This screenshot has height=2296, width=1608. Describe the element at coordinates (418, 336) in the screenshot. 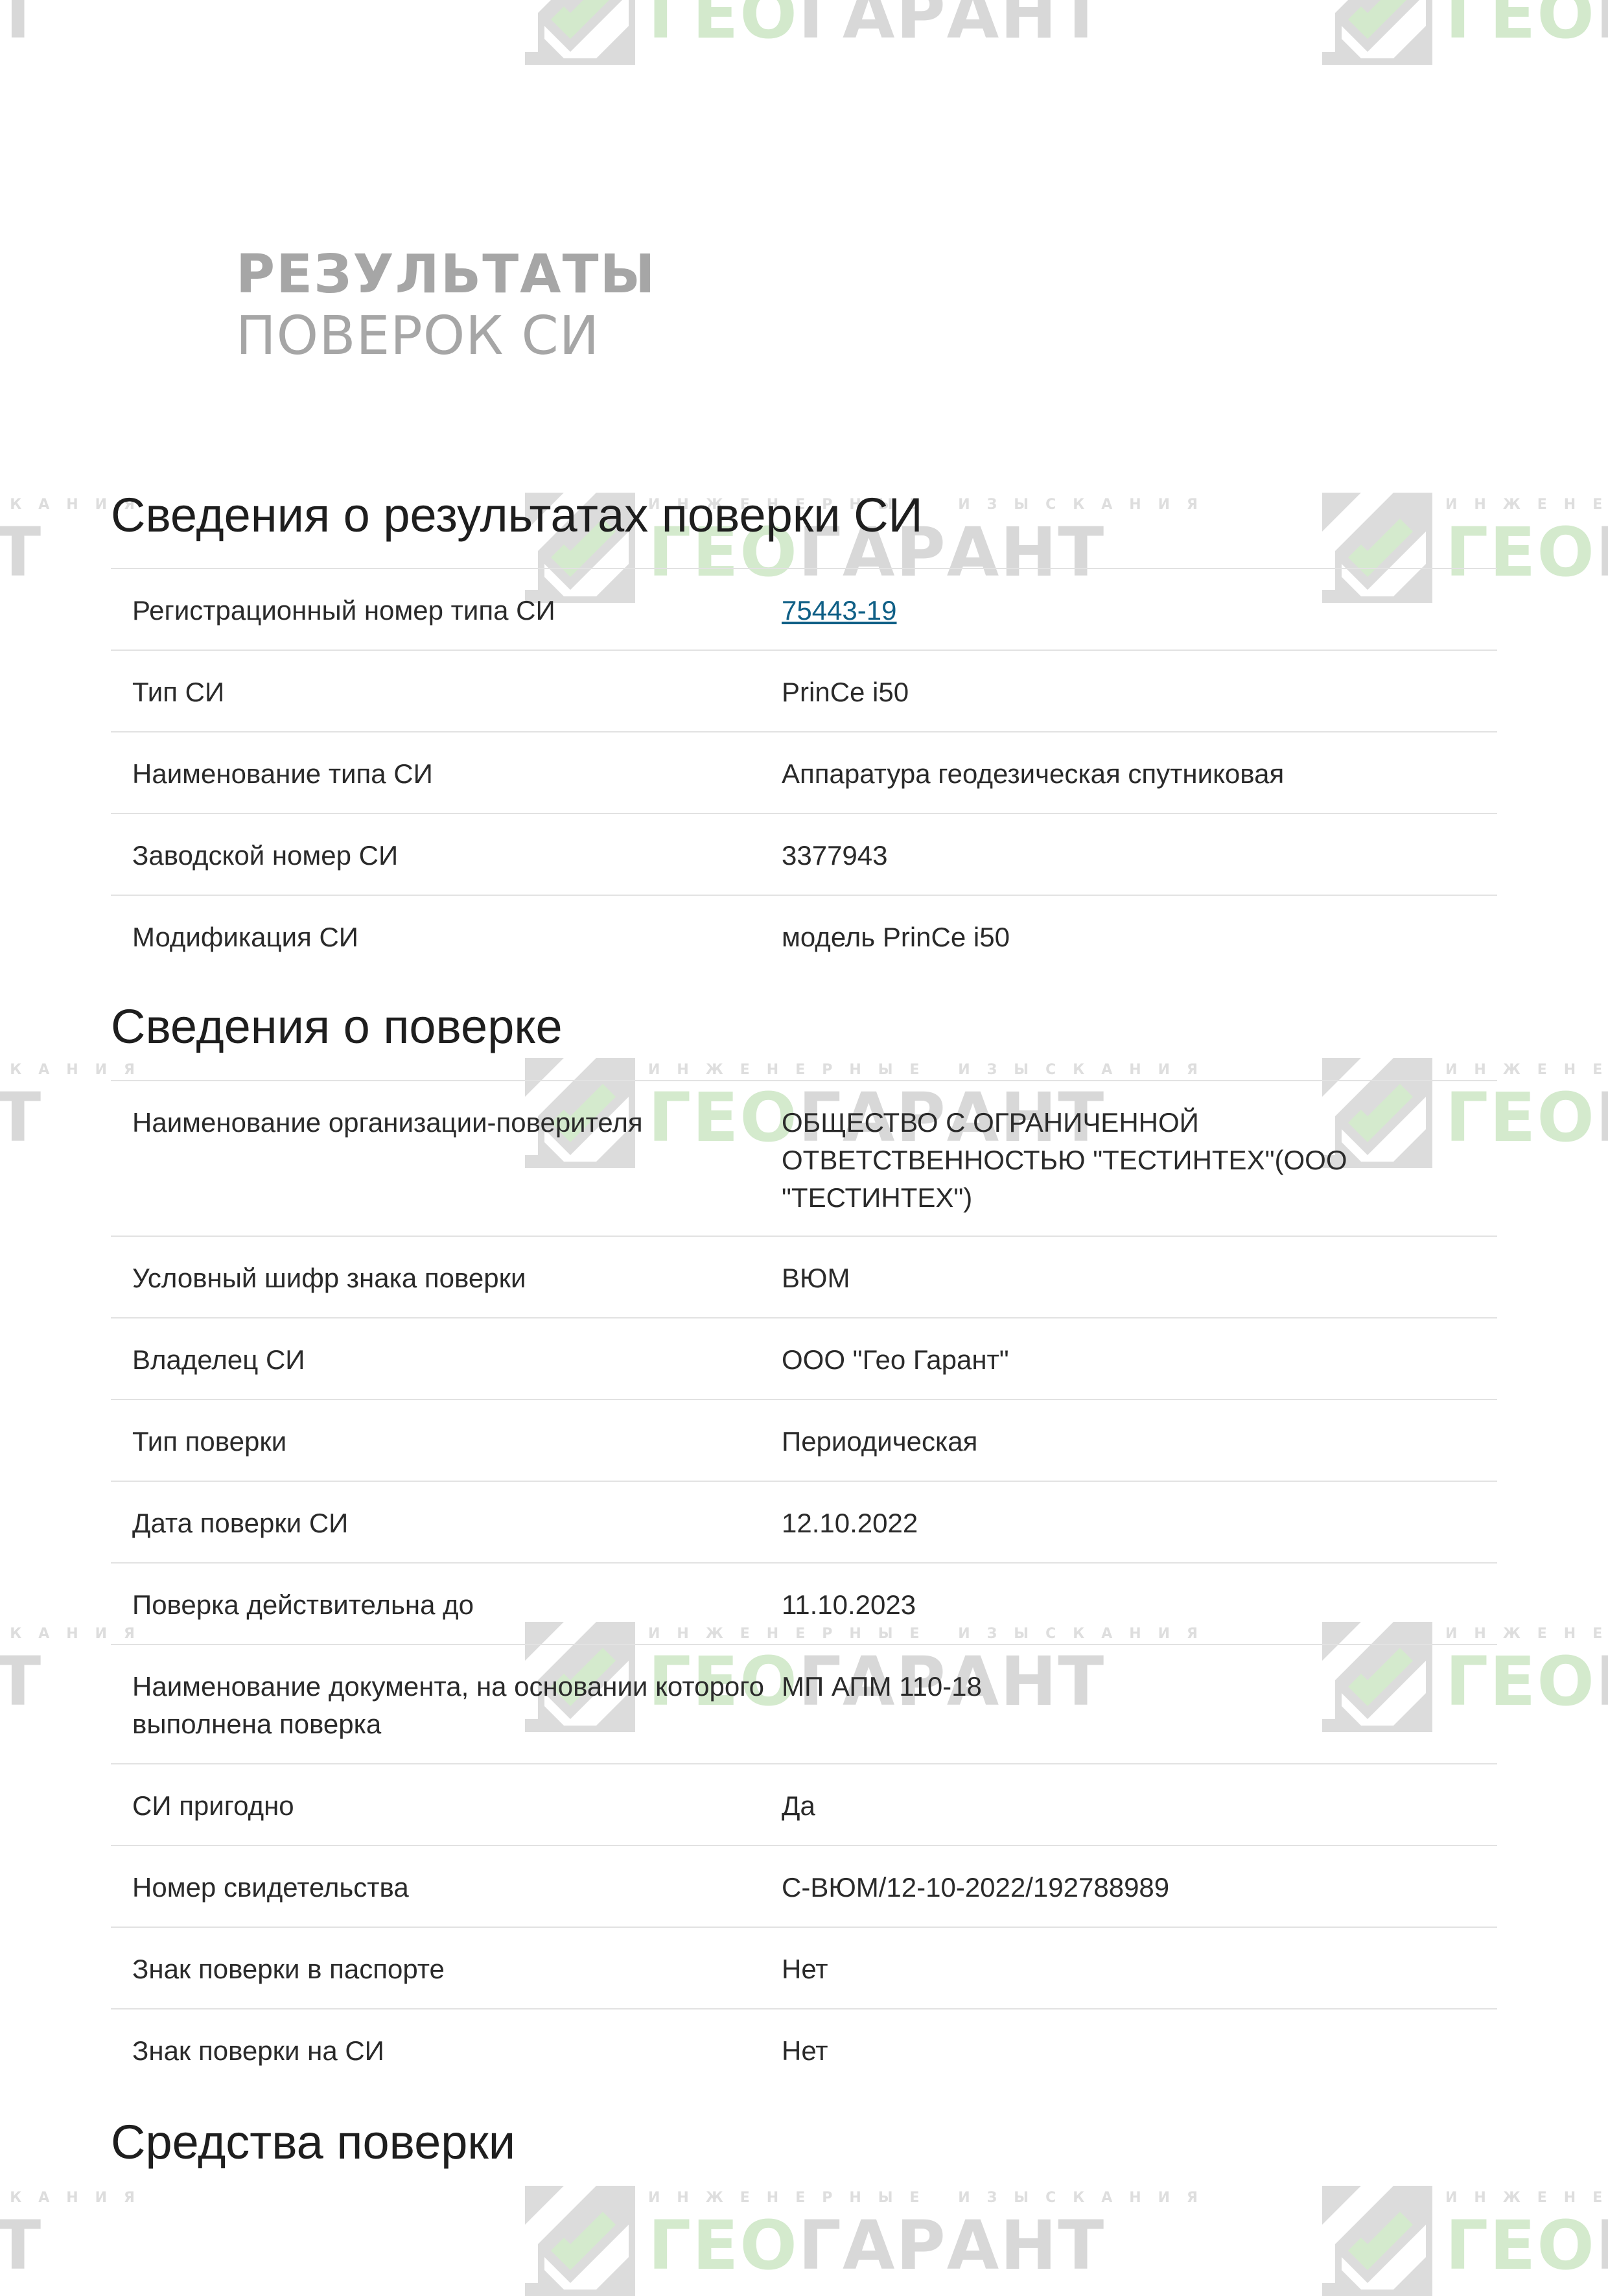

I see `hero-title-line2: ПОВЕРОК СИ` at that location.